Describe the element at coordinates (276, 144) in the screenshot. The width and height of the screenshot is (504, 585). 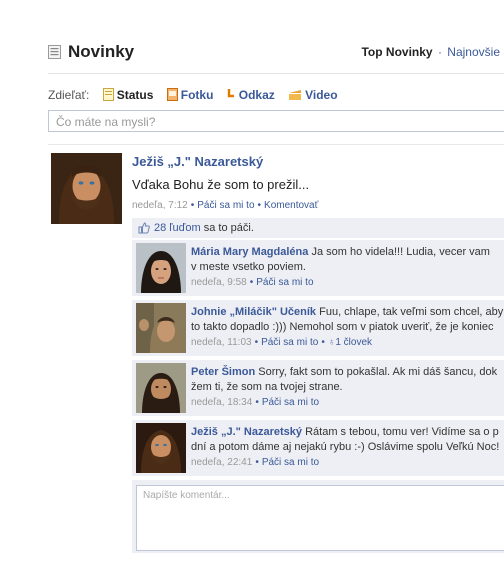
I see `post-divider` at that location.